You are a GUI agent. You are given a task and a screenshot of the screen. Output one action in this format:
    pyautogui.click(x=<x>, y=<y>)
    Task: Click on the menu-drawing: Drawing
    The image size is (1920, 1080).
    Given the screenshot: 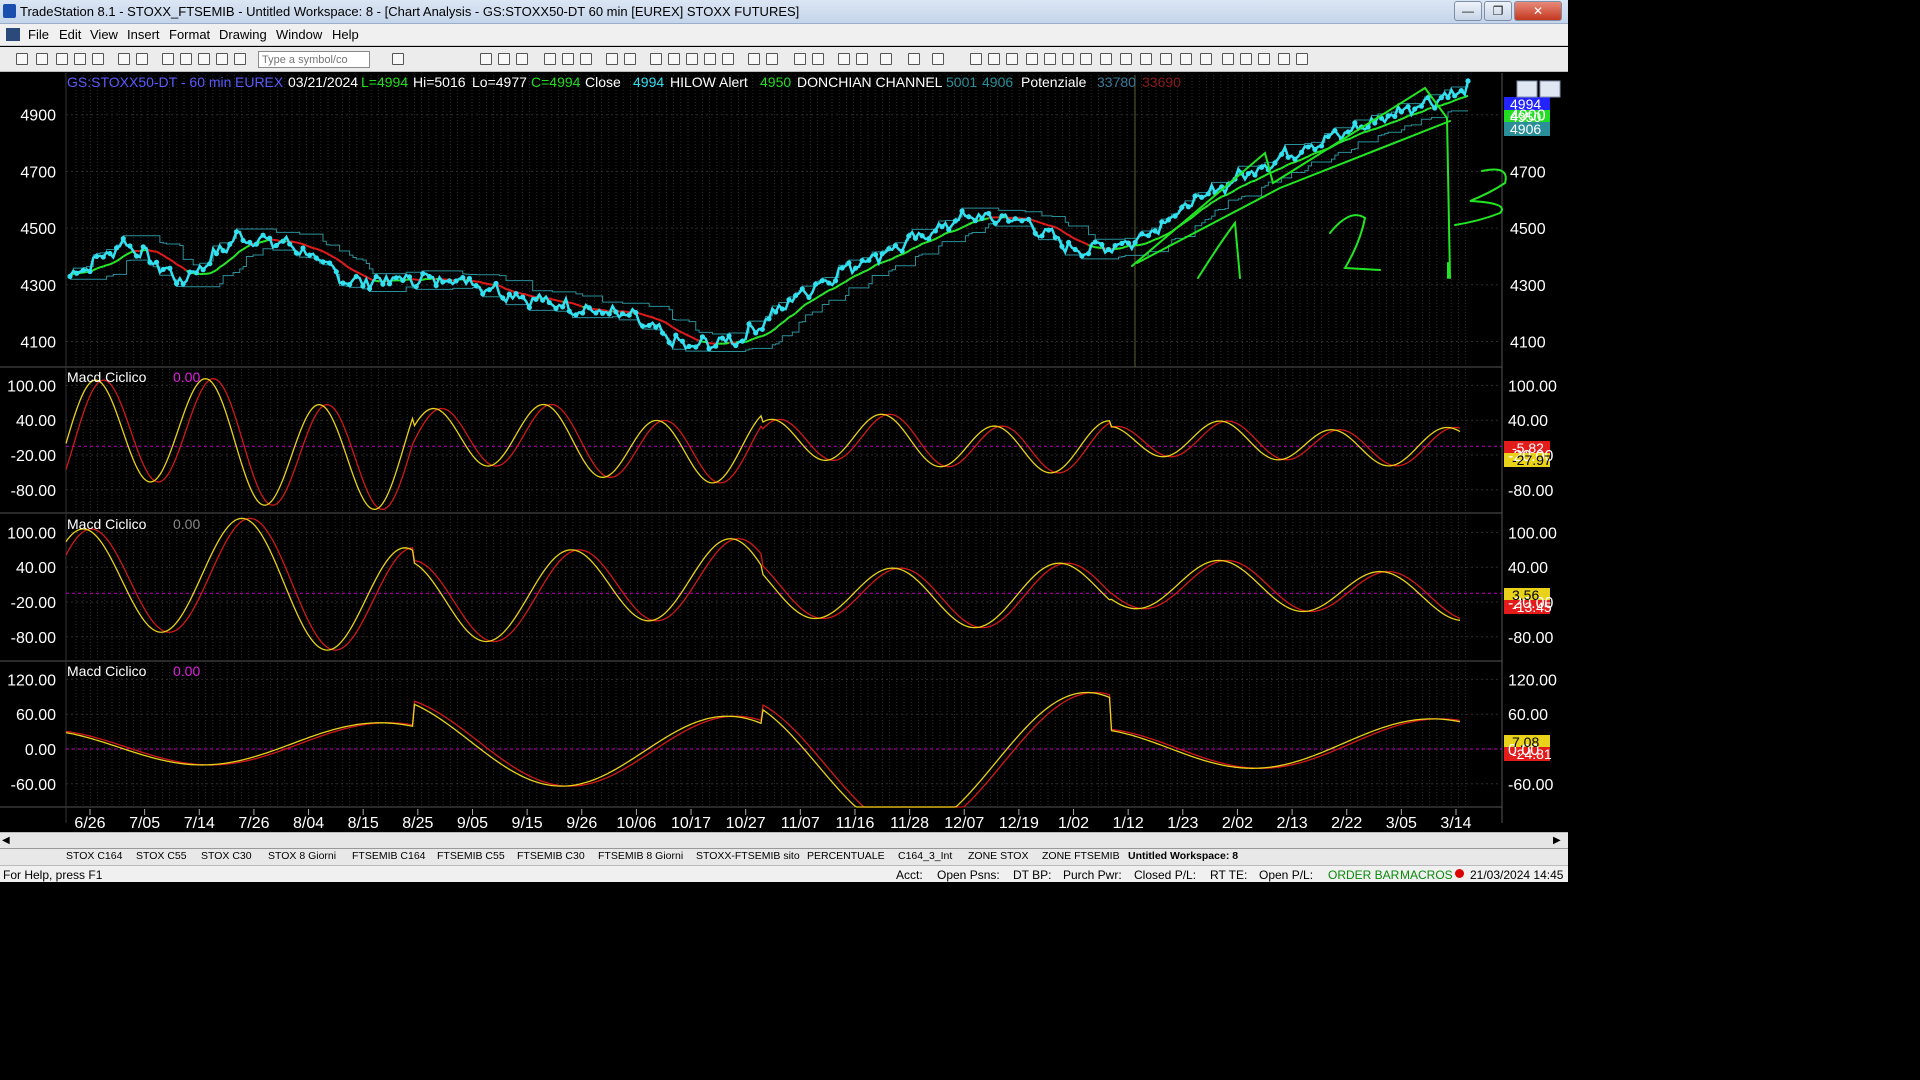 What is the action you would take?
    pyautogui.click(x=243, y=34)
    